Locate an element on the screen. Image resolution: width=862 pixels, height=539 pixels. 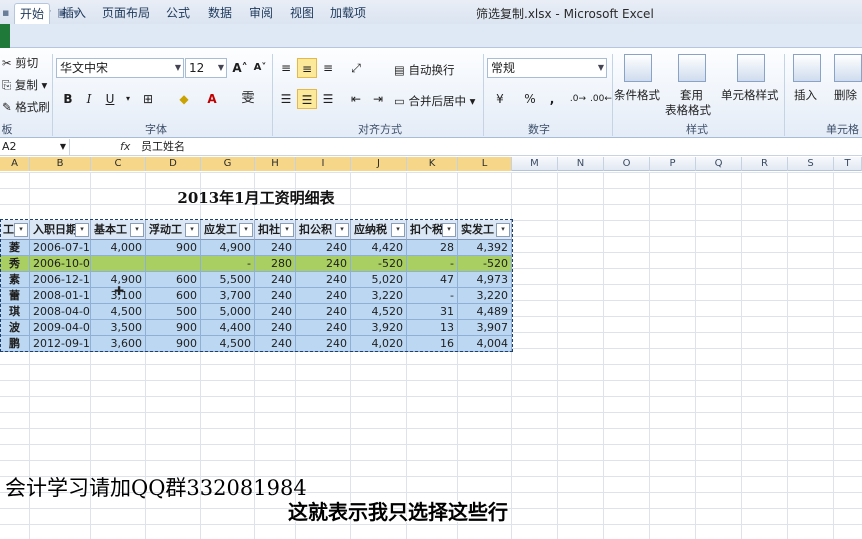
table-cell: 蕾 is located at coordinates (15, 296).